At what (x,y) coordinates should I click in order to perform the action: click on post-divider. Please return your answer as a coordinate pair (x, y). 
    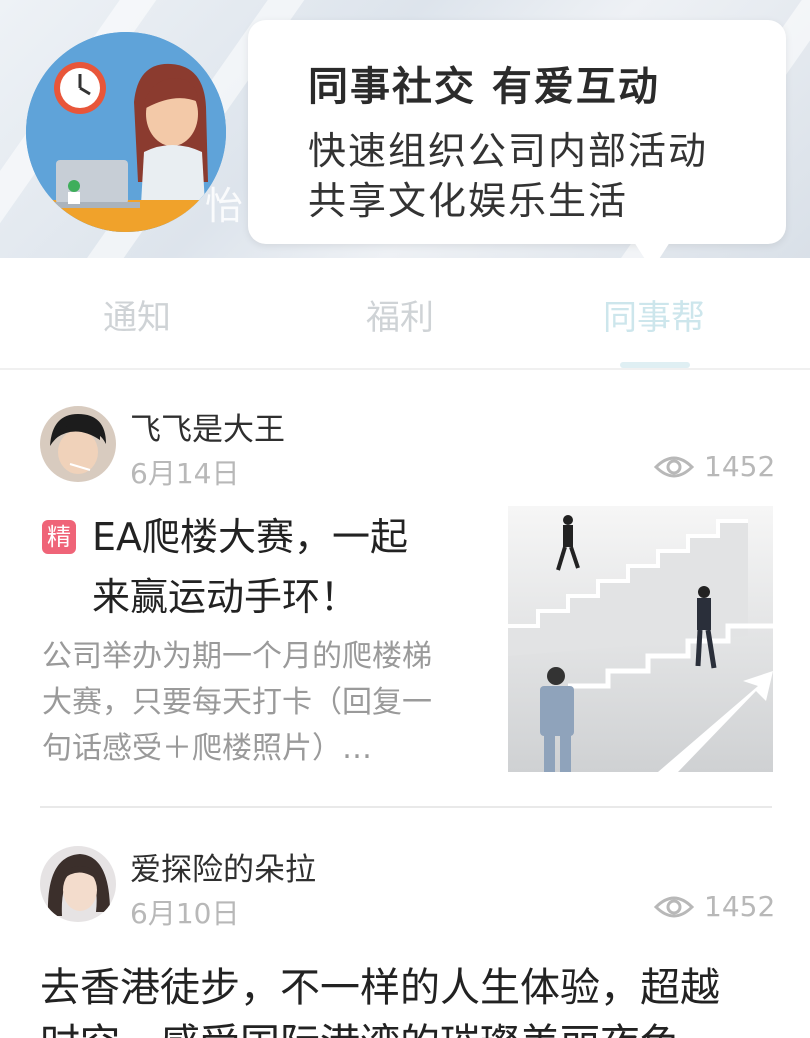
    Looking at the image, I should click on (406, 807).